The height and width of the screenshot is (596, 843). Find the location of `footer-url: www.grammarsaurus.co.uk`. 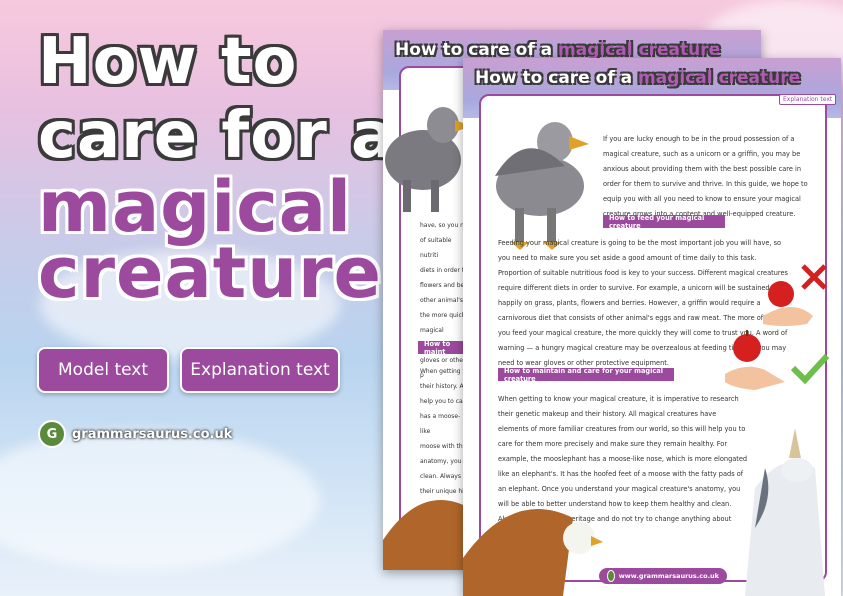

footer-url: www.grammarsaurus.co.uk is located at coordinates (668, 576).